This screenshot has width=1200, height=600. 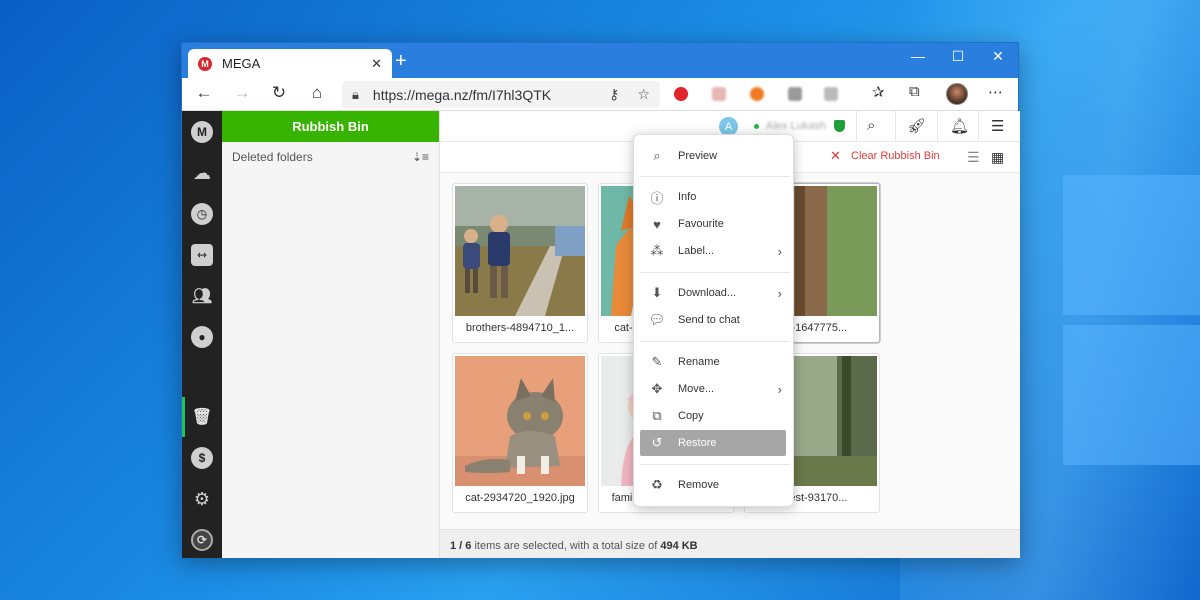 What do you see at coordinates (699, 362) in the screenshot?
I see `menu-label: Rename` at bounding box center [699, 362].